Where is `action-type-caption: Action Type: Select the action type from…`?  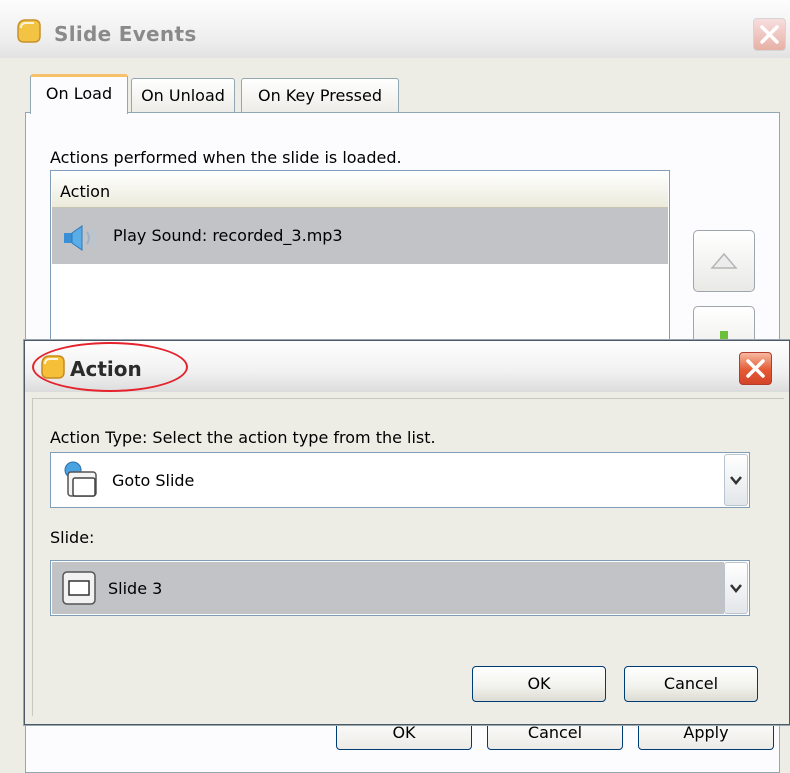 action-type-caption: Action Type: Select the action type from… is located at coordinates (243, 437).